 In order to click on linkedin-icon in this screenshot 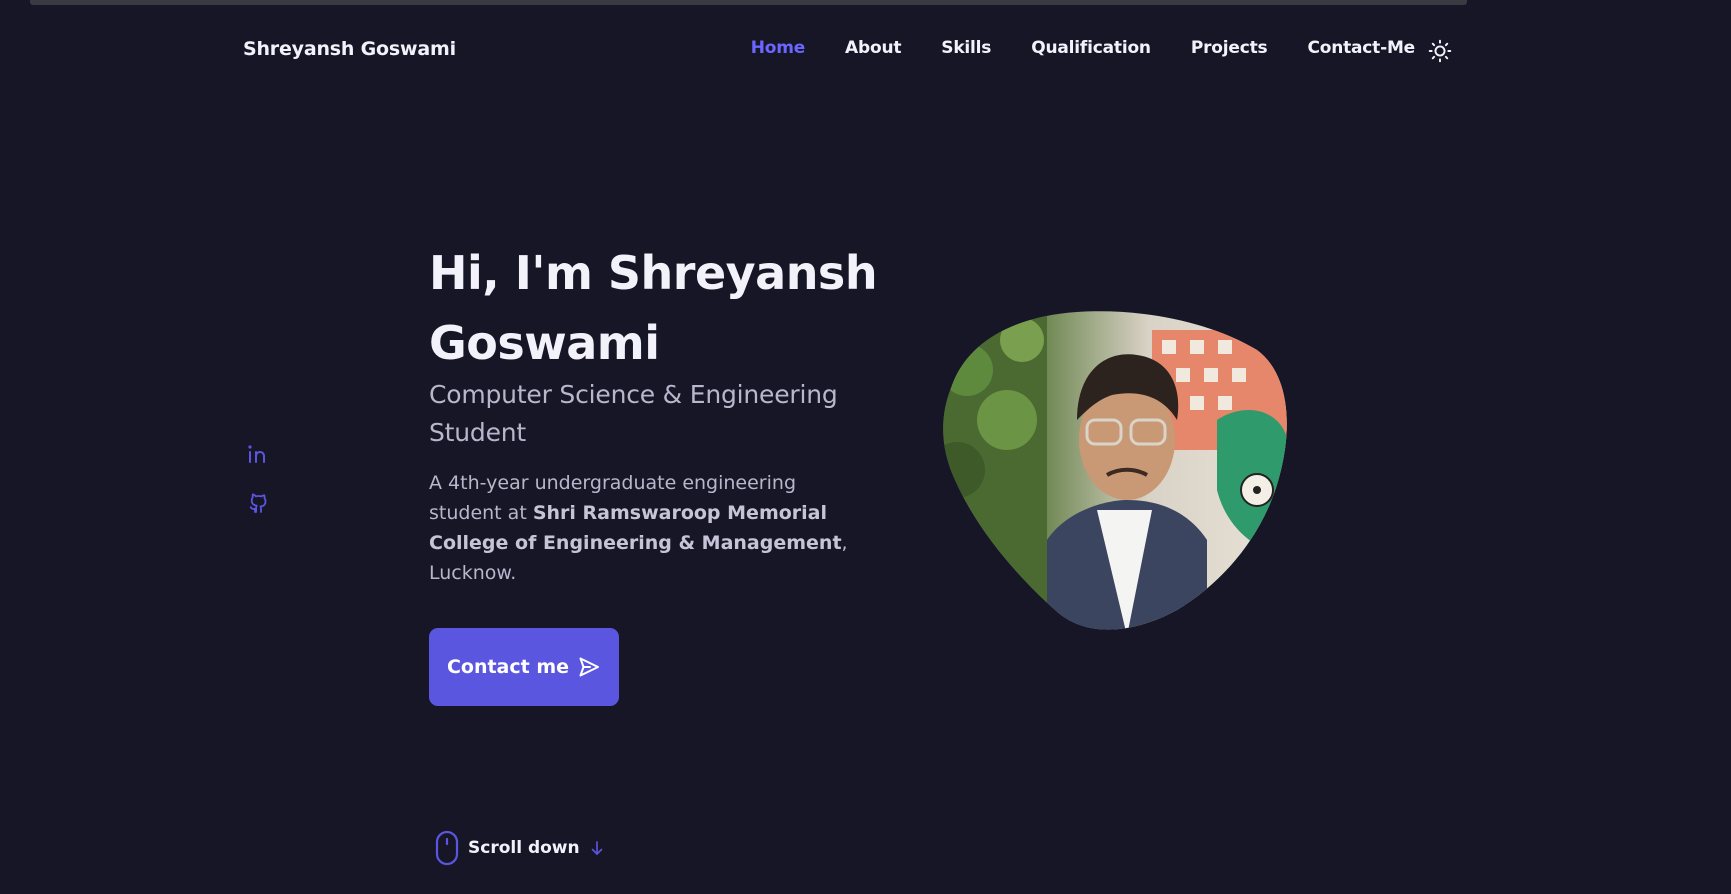, I will do `click(256, 454)`.